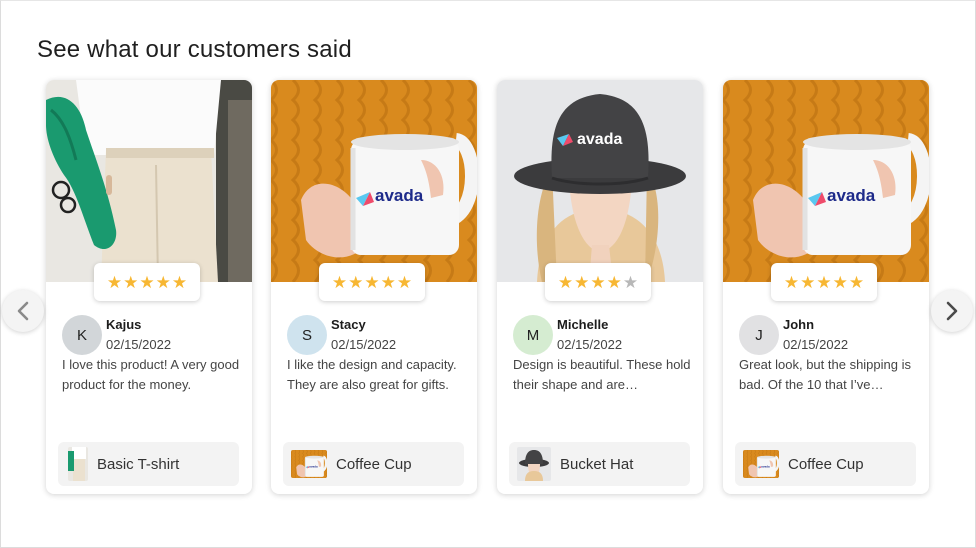  What do you see at coordinates (599, 139) in the screenshot?
I see `logo-text: avada` at bounding box center [599, 139].